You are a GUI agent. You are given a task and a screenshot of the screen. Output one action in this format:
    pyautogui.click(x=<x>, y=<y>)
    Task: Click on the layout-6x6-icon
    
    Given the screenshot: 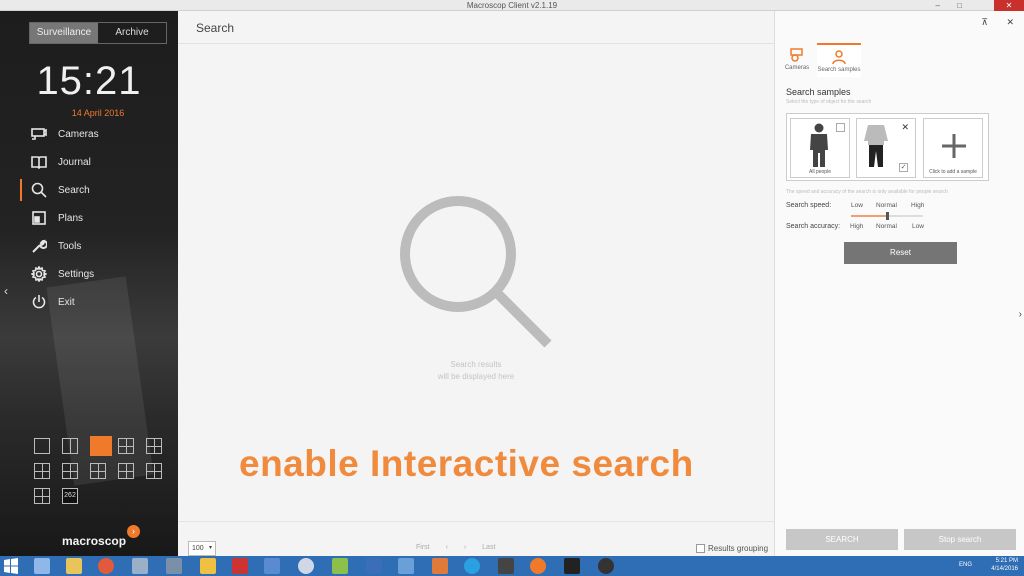 What is the action you would take?
    pyautogui.click(x=42, y=496)
    